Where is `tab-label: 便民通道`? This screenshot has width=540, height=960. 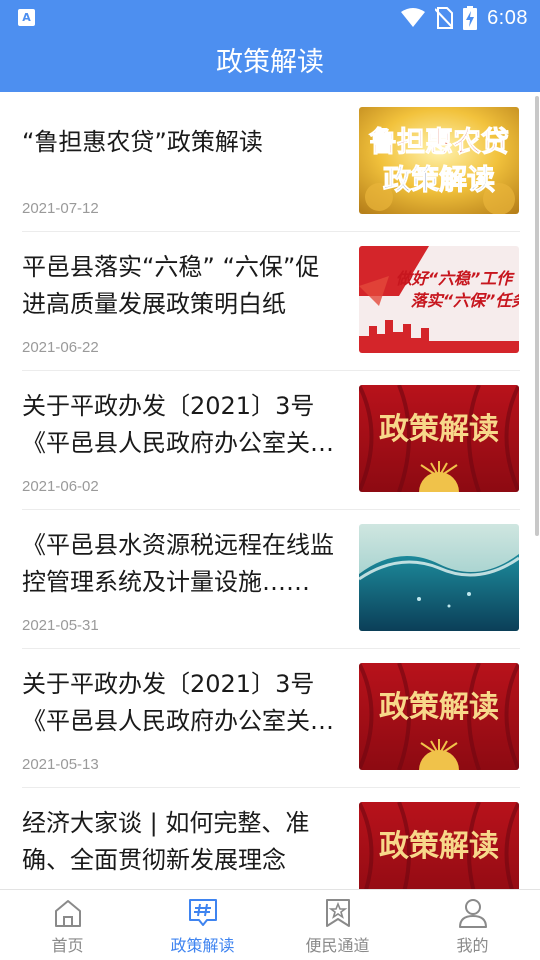 tab-label: 便民通道 is located at coordinates (337, 945).